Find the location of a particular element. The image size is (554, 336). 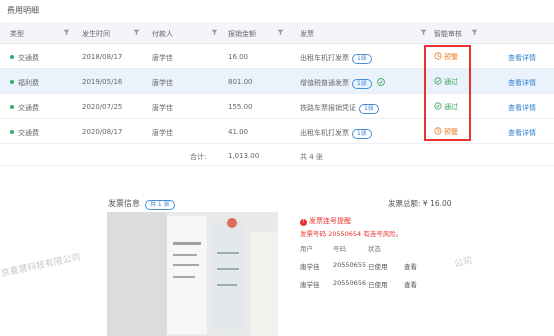

column-header-date: 发生时间 is located at coordinates (96, 34).